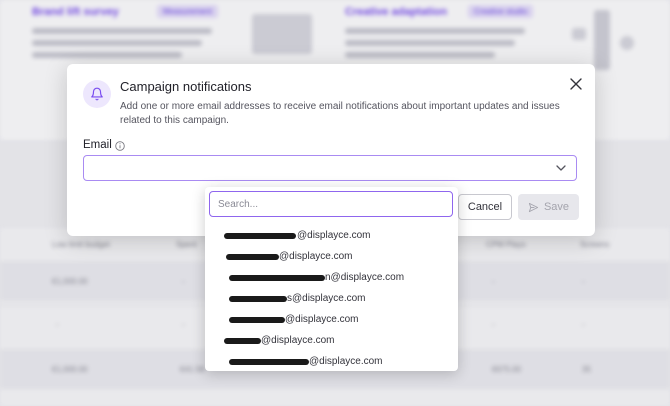 The height and width of the screenshot is (406, 670). What do you see at coordinates (561, 168) in the screenshot?
I see `chevron-down-icon` at bounding box center [561, 168].